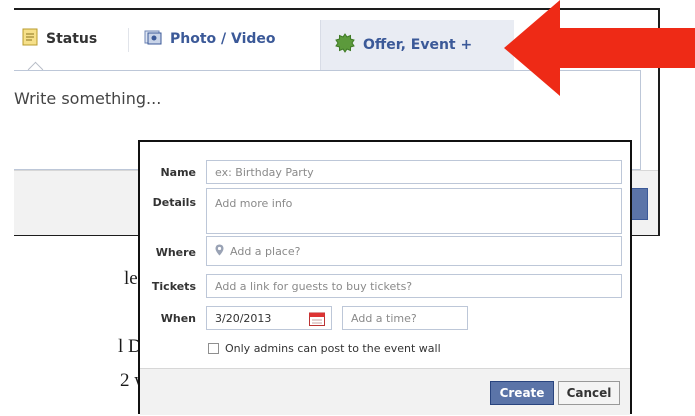 This screenshot has width=695, height=416. Describe the element at coordinates (213, 348) in the screenshot. I see `admins-only-checkbox` at that location.